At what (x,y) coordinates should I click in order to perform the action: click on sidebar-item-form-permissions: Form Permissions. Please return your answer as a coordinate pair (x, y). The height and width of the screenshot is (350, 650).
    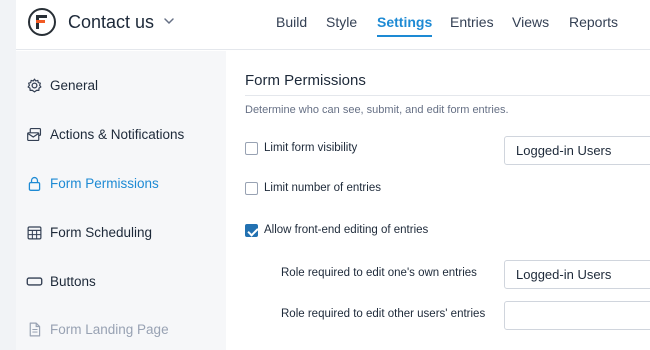
    Looking at the image, I should click on (123, 183).